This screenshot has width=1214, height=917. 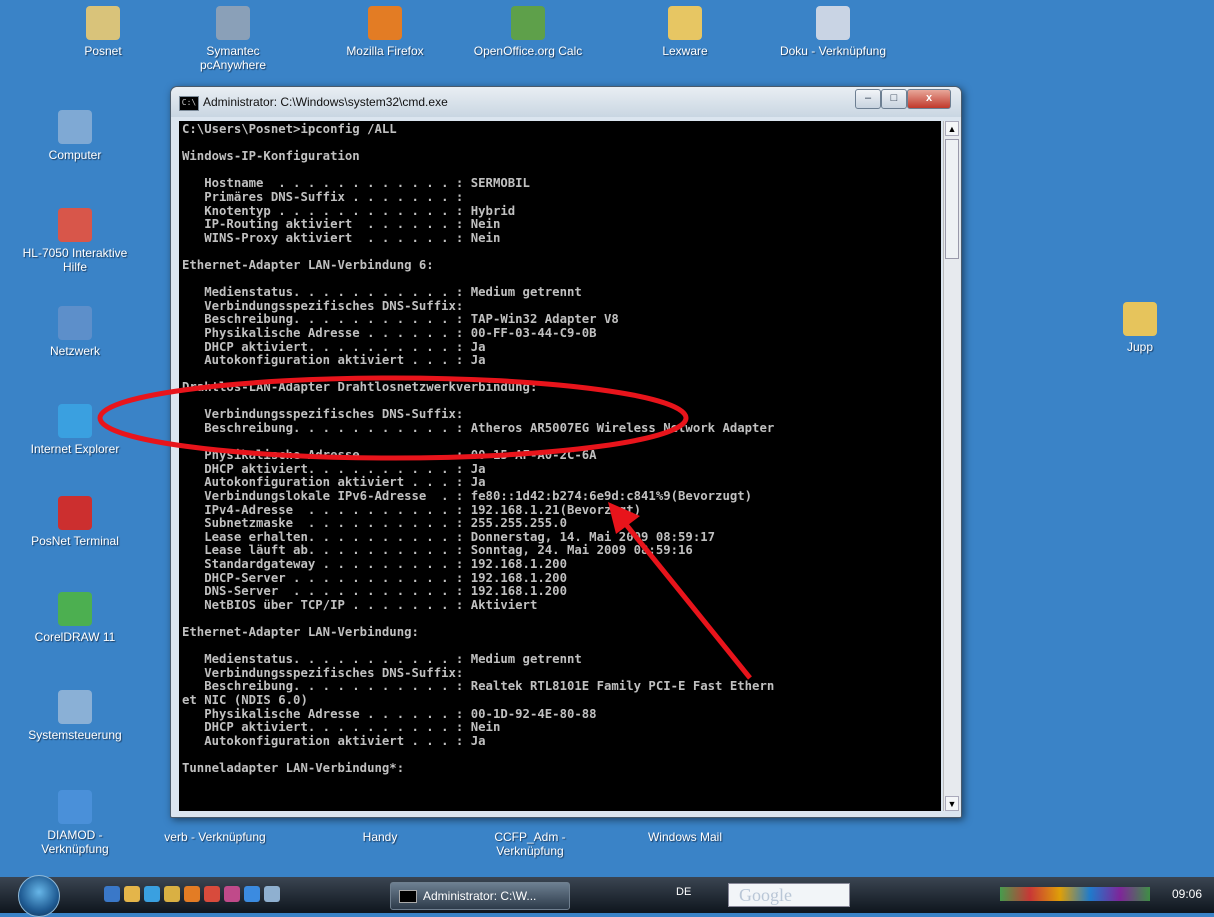 I want to click on tray-icons, so click(x=1075, y=894).